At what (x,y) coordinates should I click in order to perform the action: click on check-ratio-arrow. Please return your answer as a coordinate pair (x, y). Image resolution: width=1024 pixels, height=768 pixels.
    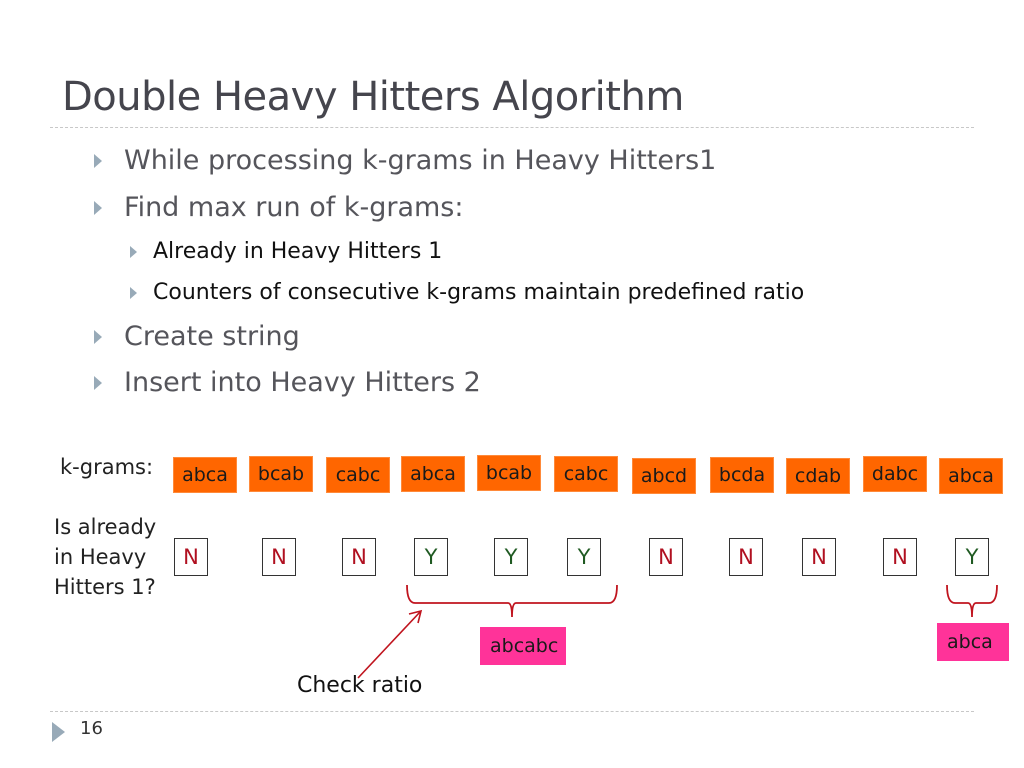
    Looking at the image, I should click on (389, 645).